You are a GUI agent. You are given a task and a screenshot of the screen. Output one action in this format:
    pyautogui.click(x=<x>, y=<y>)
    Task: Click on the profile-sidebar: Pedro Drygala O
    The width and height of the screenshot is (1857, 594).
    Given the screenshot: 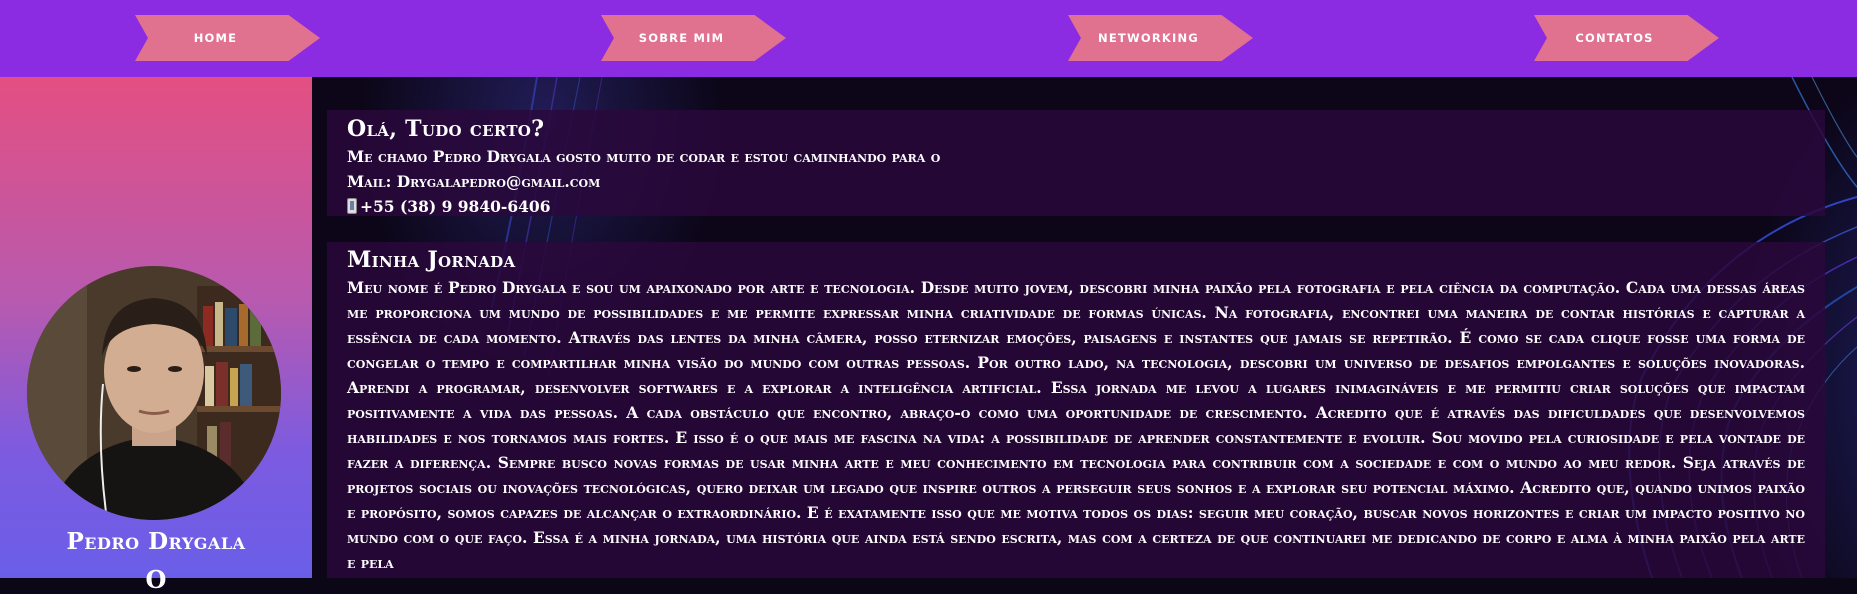 What is the action you would take?
    pyautogui.click(x=156, y=335)
    